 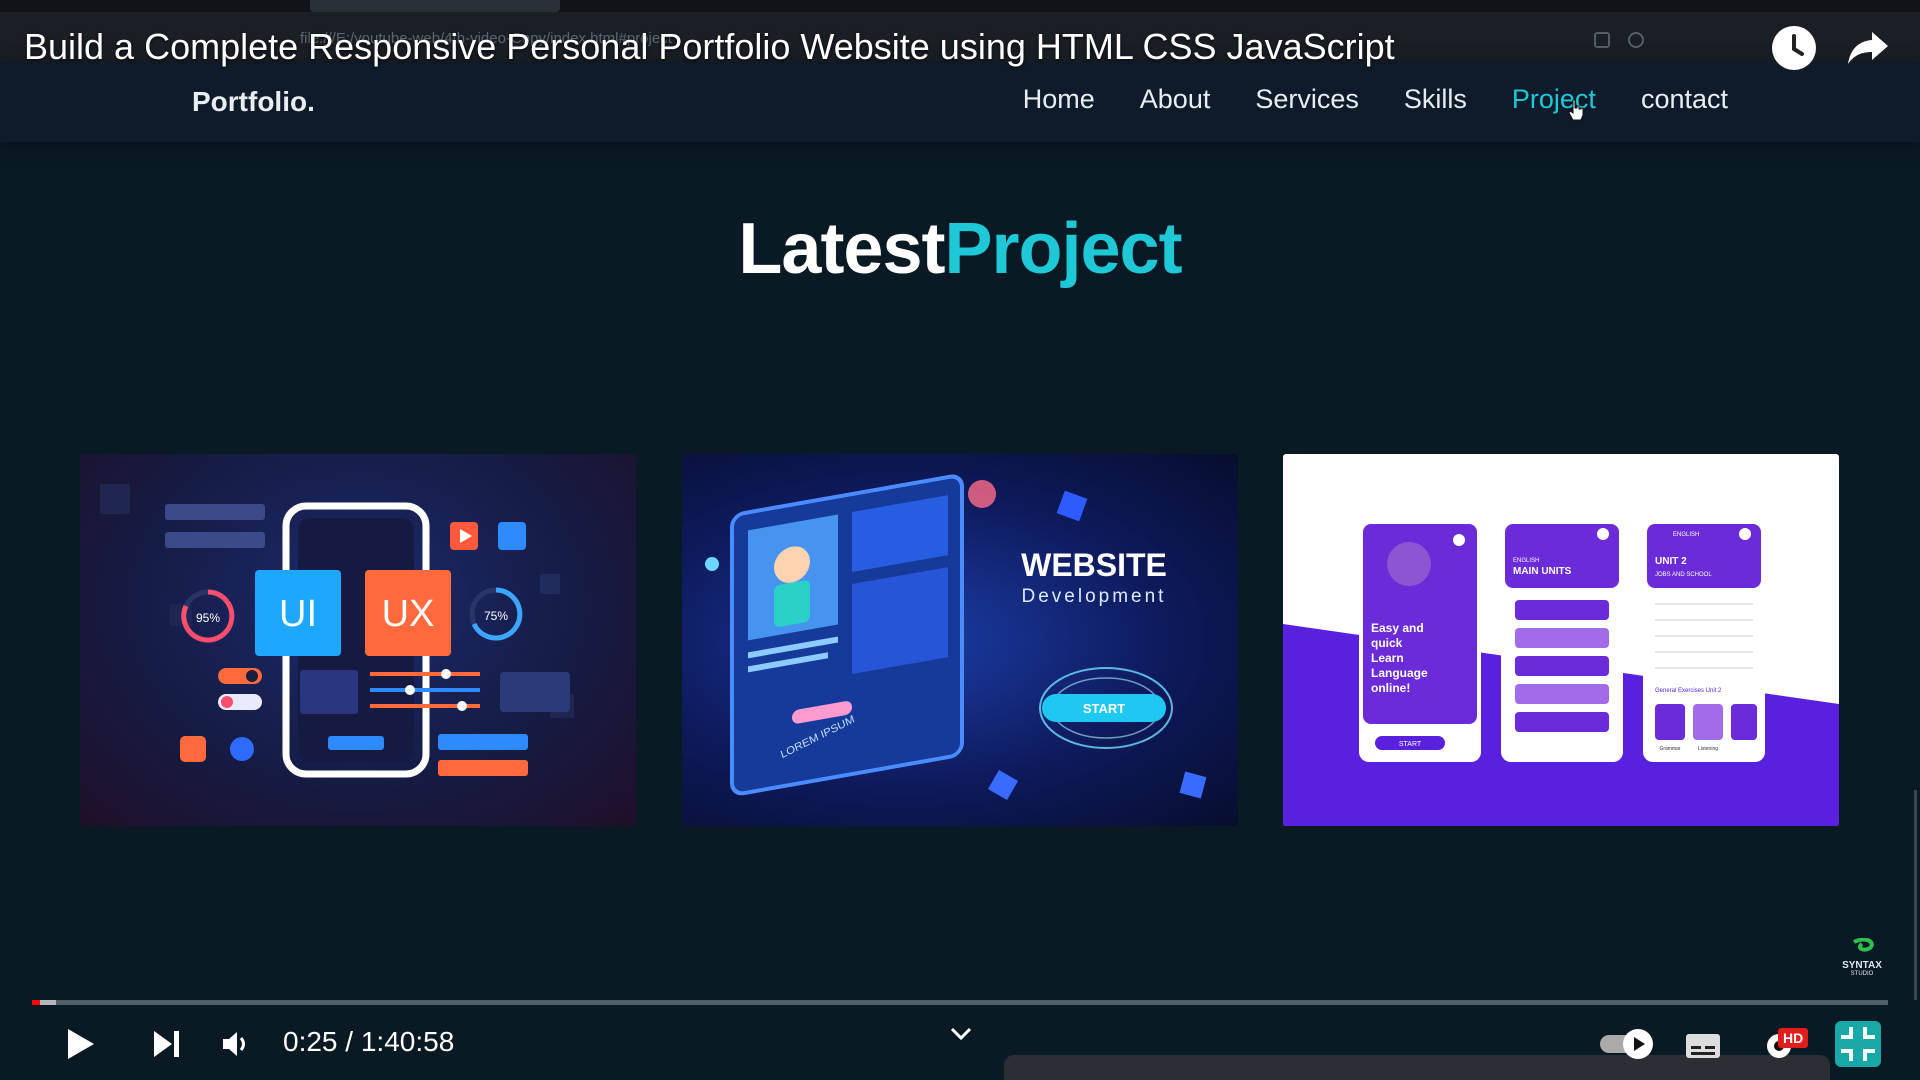 I want to click on time-total: 1:40:58, so click(x=407, y=1041).